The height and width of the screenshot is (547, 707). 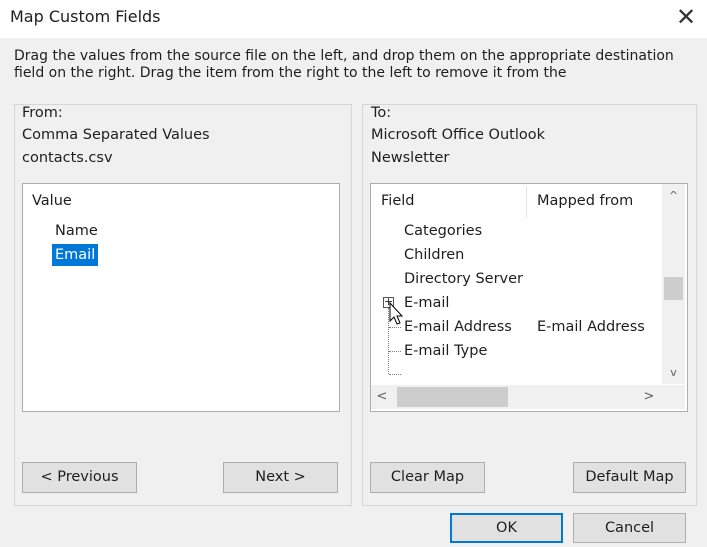 What do you see at coordinates (443, 231) in the screenshot?
I see `field-row-categories: Categories` at bounding box center [443, 231].